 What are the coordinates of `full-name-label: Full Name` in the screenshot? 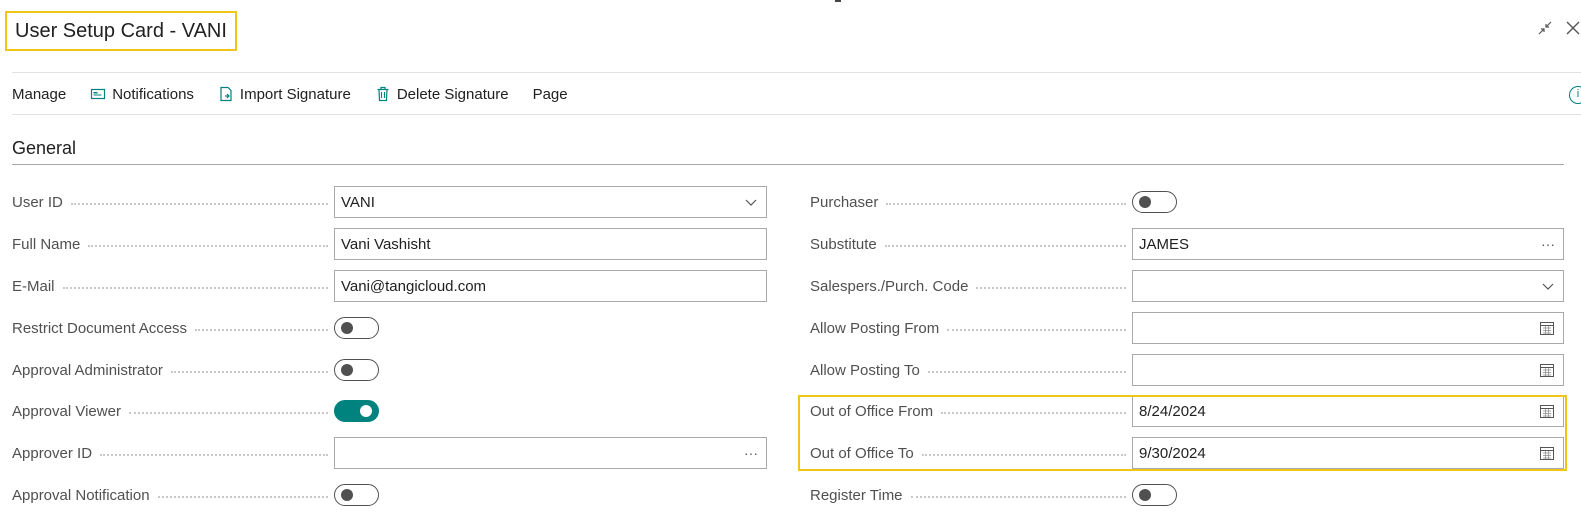 It's located at (46, 244).